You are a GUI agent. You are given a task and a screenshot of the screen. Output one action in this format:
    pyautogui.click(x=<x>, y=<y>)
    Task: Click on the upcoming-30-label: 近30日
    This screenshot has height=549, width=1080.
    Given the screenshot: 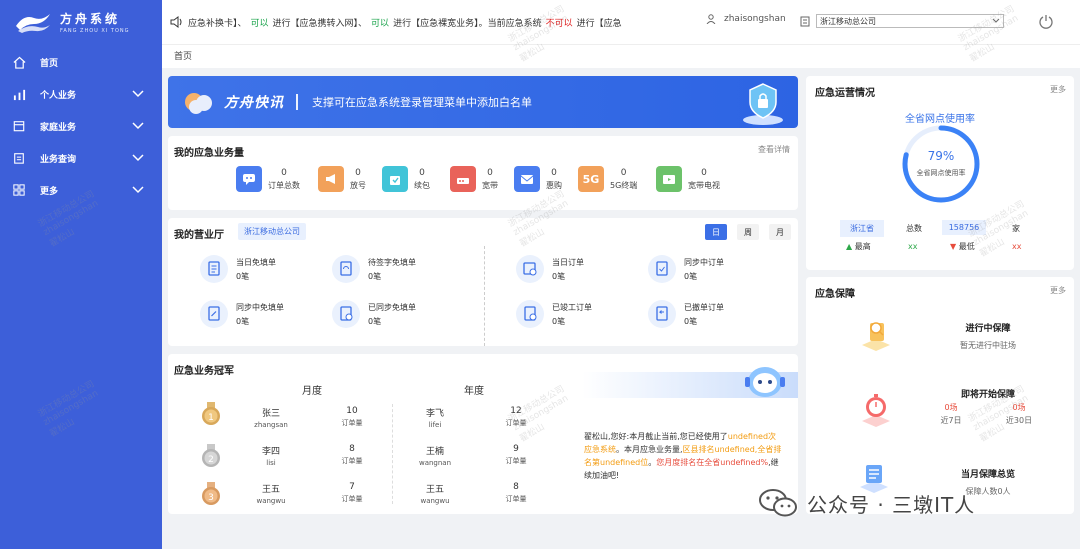 What is the action you would take?
    pyautogui.click(x=1019, y=420)
    